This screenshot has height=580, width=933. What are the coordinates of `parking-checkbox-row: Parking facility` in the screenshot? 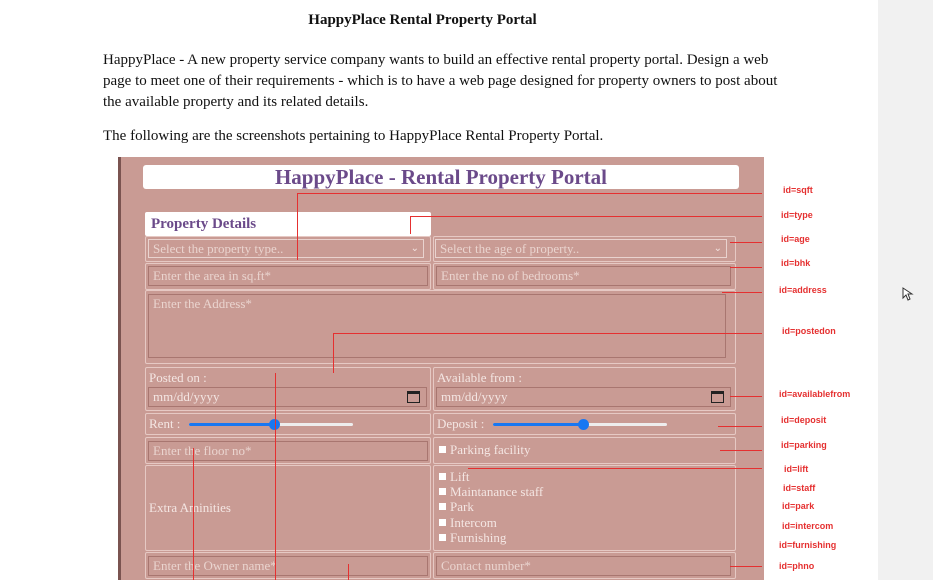 It's located at (485, 449).